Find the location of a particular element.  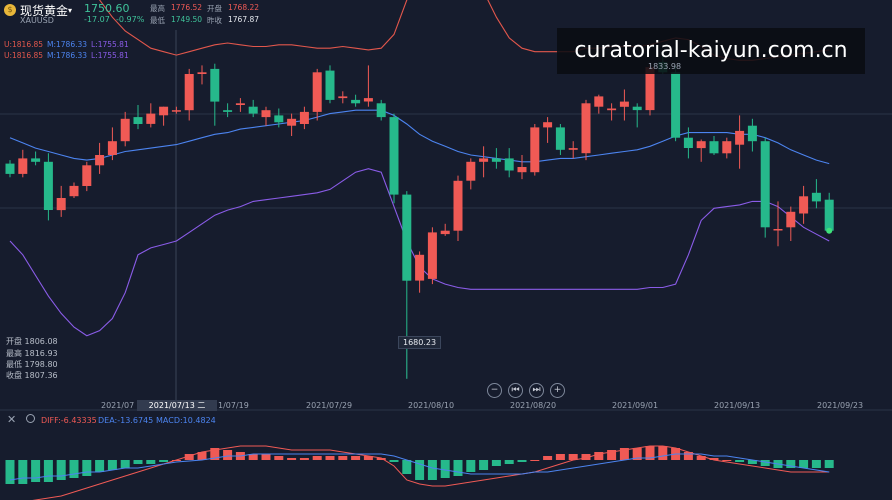

low-price-tag: 1680.23 is located at coordinates (420, 342).